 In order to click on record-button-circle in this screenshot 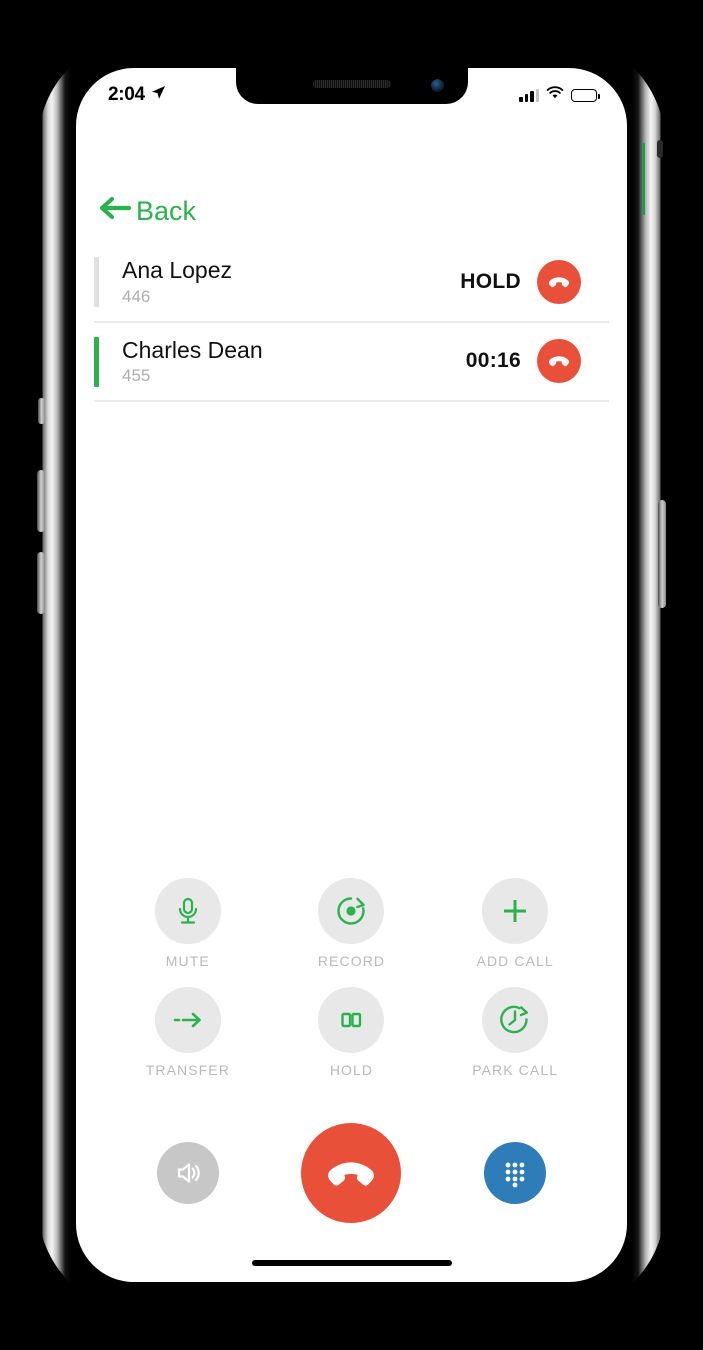, I will do `click(351, 911)`.